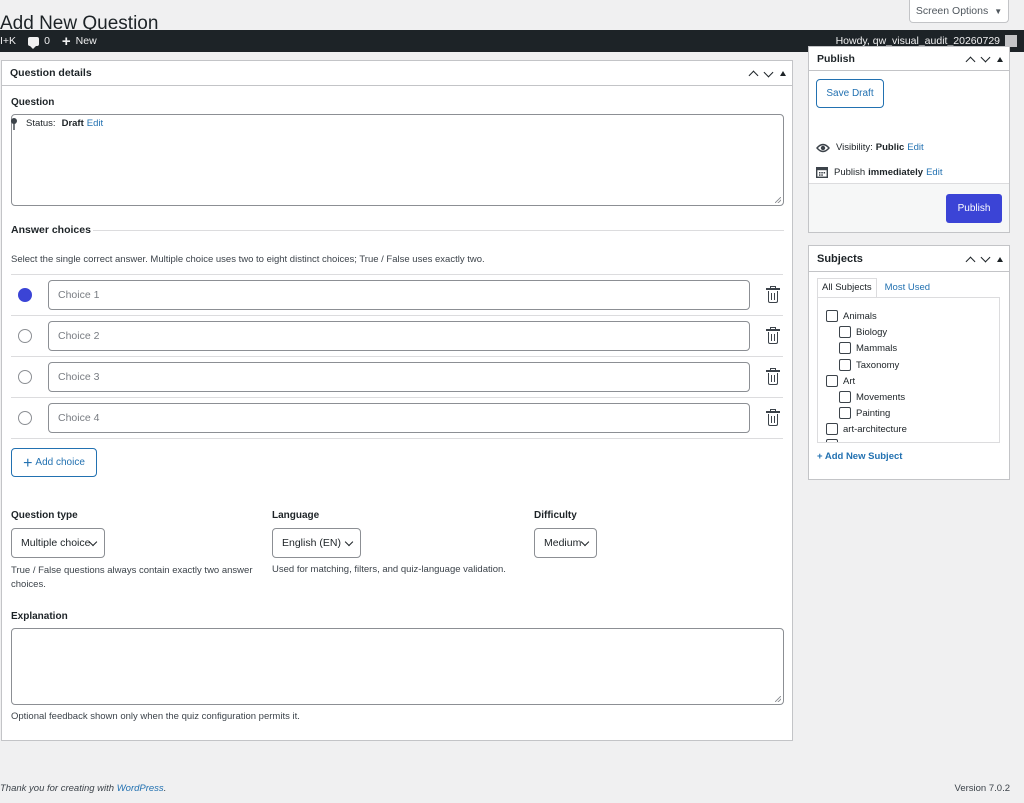 The width and height of the screenshot is (1024, 803). Describe the element at coordinates (854, 147) in the screenshot. I see `visibility-label: Visibility:` at that location.